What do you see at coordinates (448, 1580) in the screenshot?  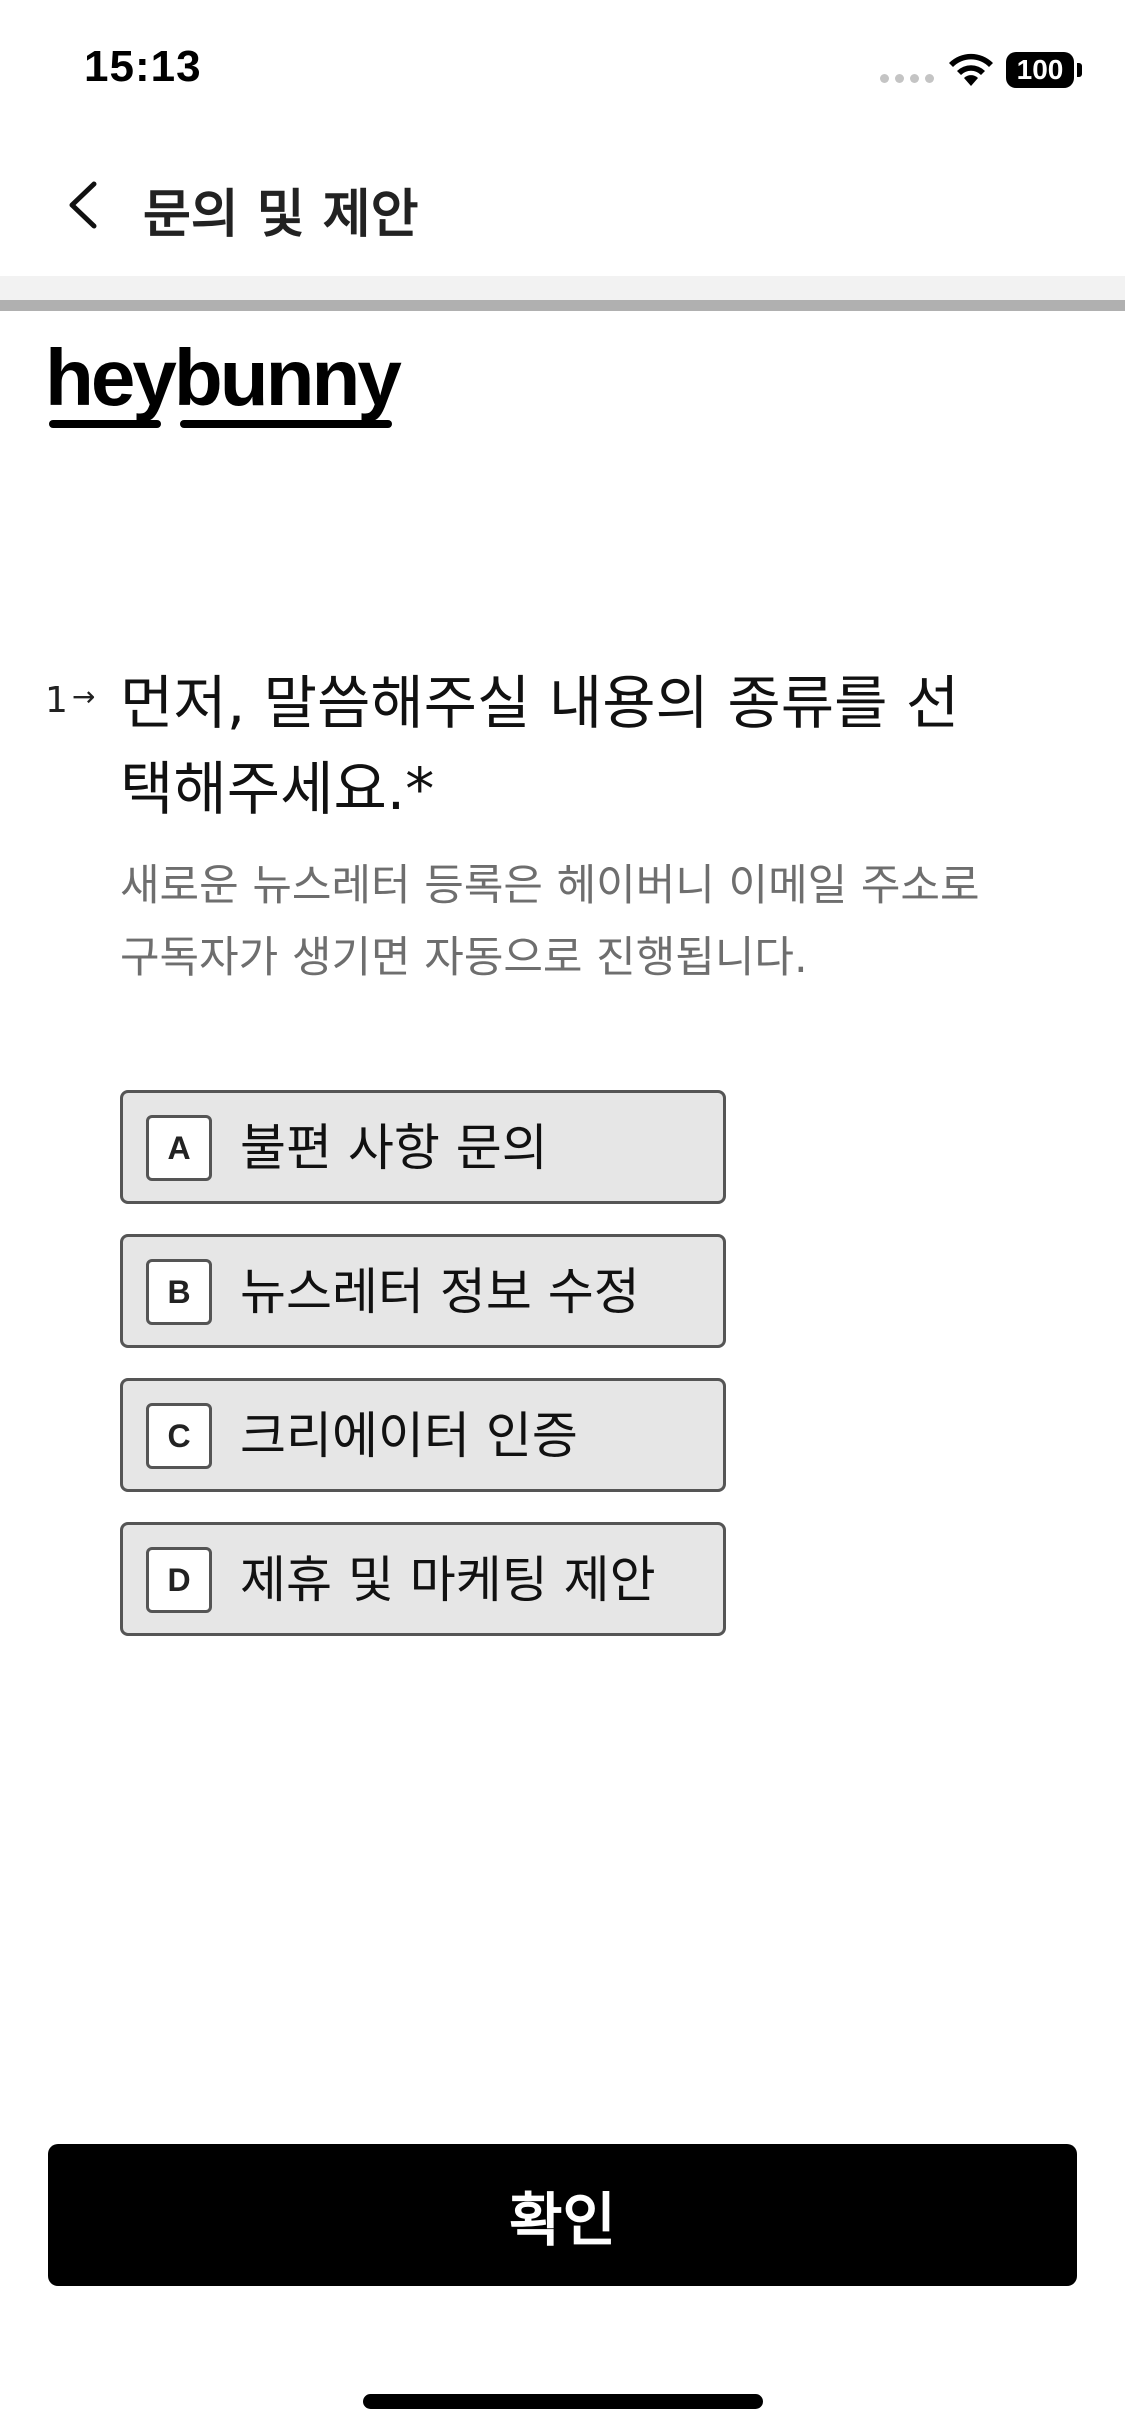 I see `option-label: 제휴 및 마케팅 제안` at bounding box center [448, 1580].